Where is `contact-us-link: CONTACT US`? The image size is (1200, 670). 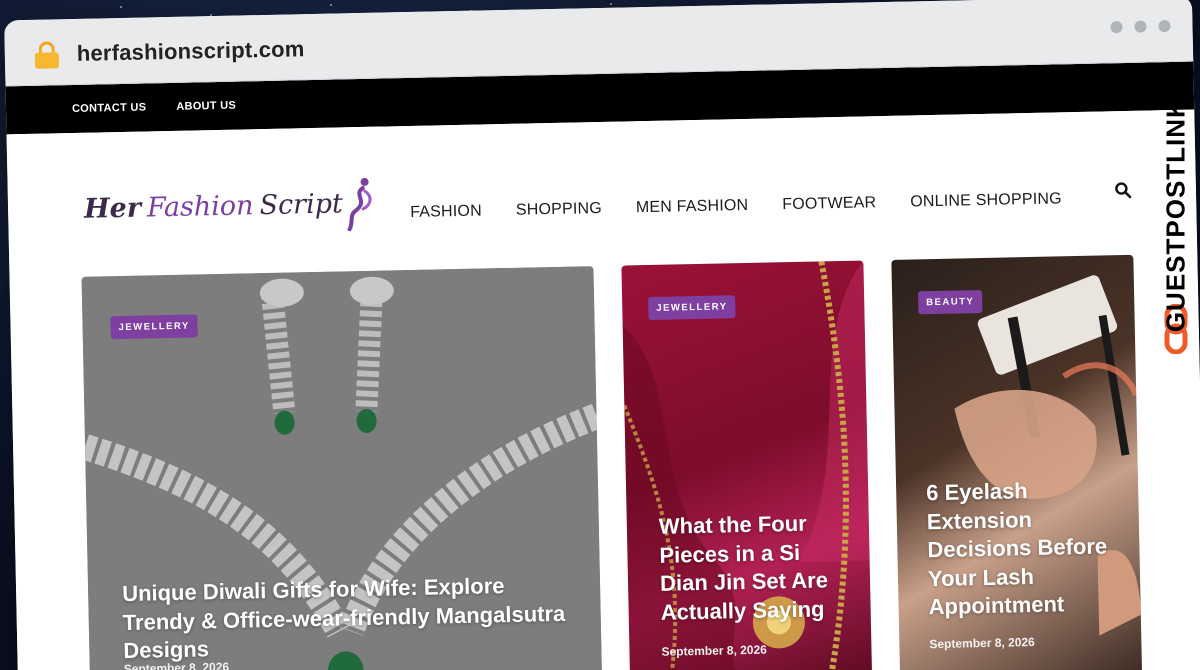
contact-us-link: CONTACT US is located at coordinates (109, 108).